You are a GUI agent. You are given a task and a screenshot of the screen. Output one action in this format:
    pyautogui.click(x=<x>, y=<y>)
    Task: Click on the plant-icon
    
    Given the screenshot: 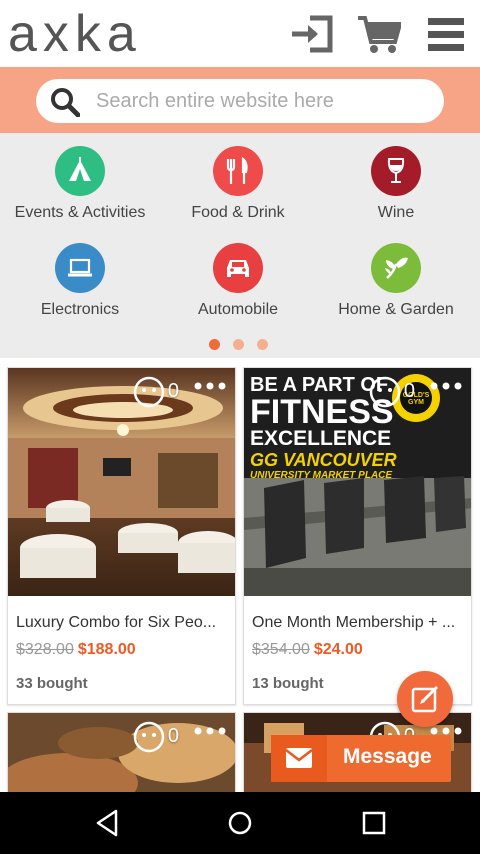 What is the action you would take?
    pyautogui.click(x=396, y=268)
    